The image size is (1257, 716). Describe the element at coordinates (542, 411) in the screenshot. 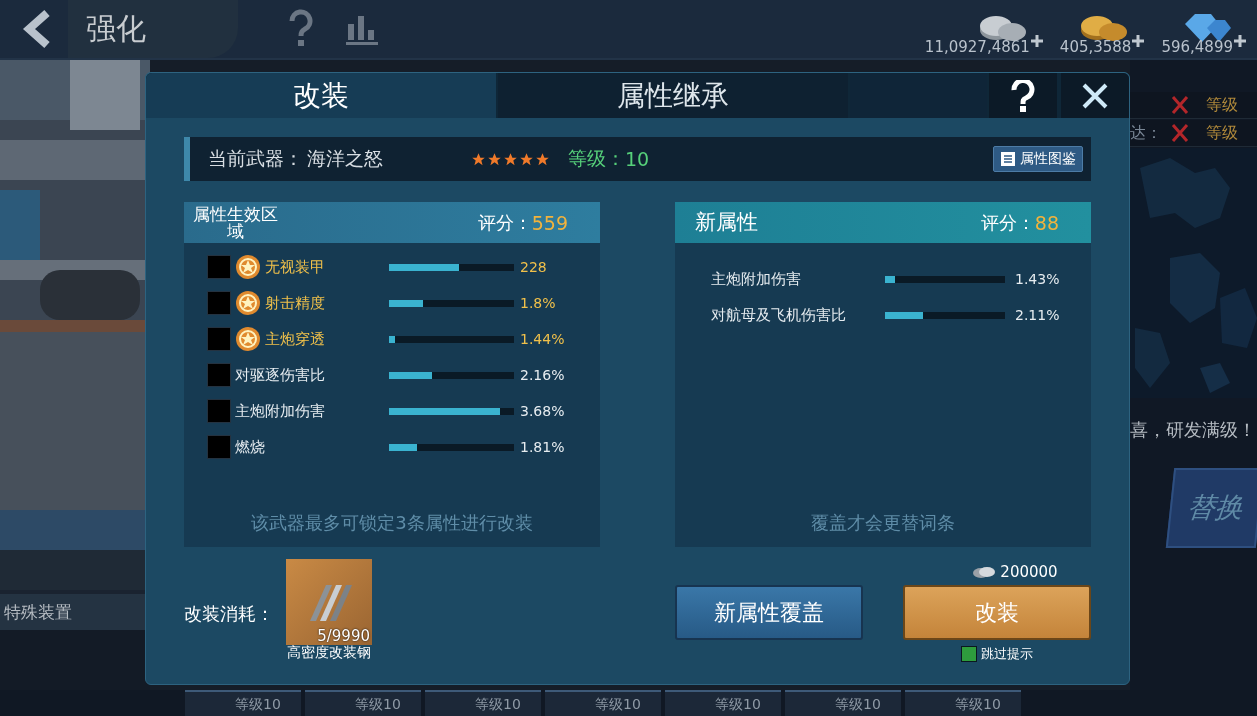

I see `attribute-value: 3.68%` at that location.